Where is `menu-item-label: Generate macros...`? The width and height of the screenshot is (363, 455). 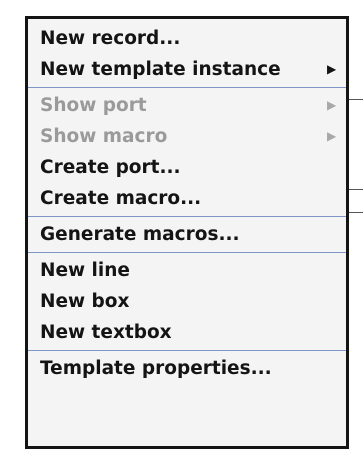
menu-item-label: Generate macros... is located at coordinates (140, 234).